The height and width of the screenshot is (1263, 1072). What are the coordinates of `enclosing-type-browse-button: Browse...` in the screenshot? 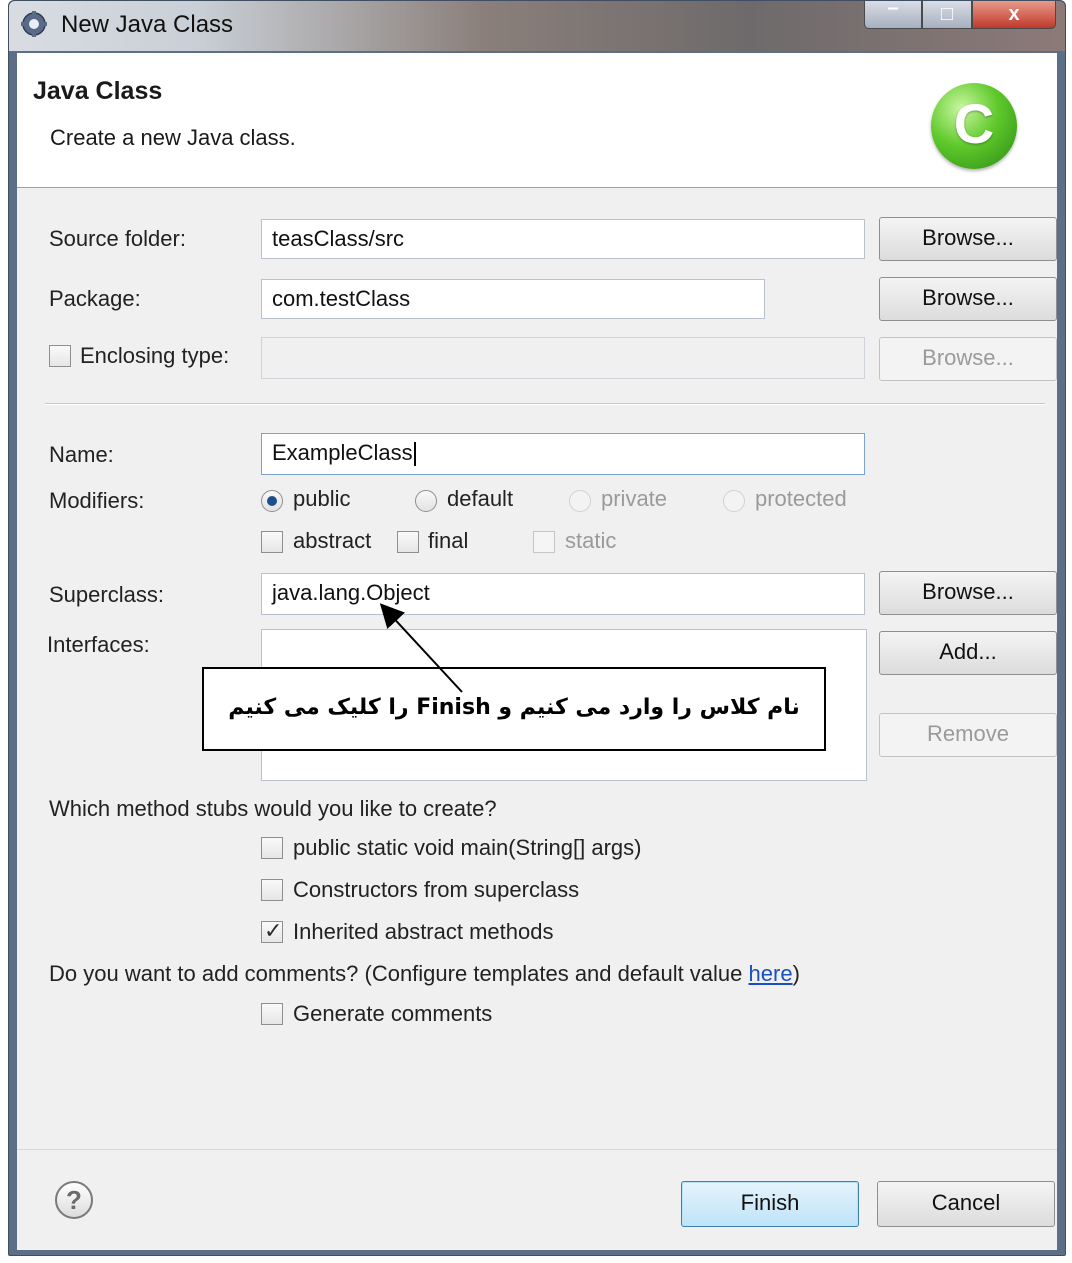 It's located at (968, 359).